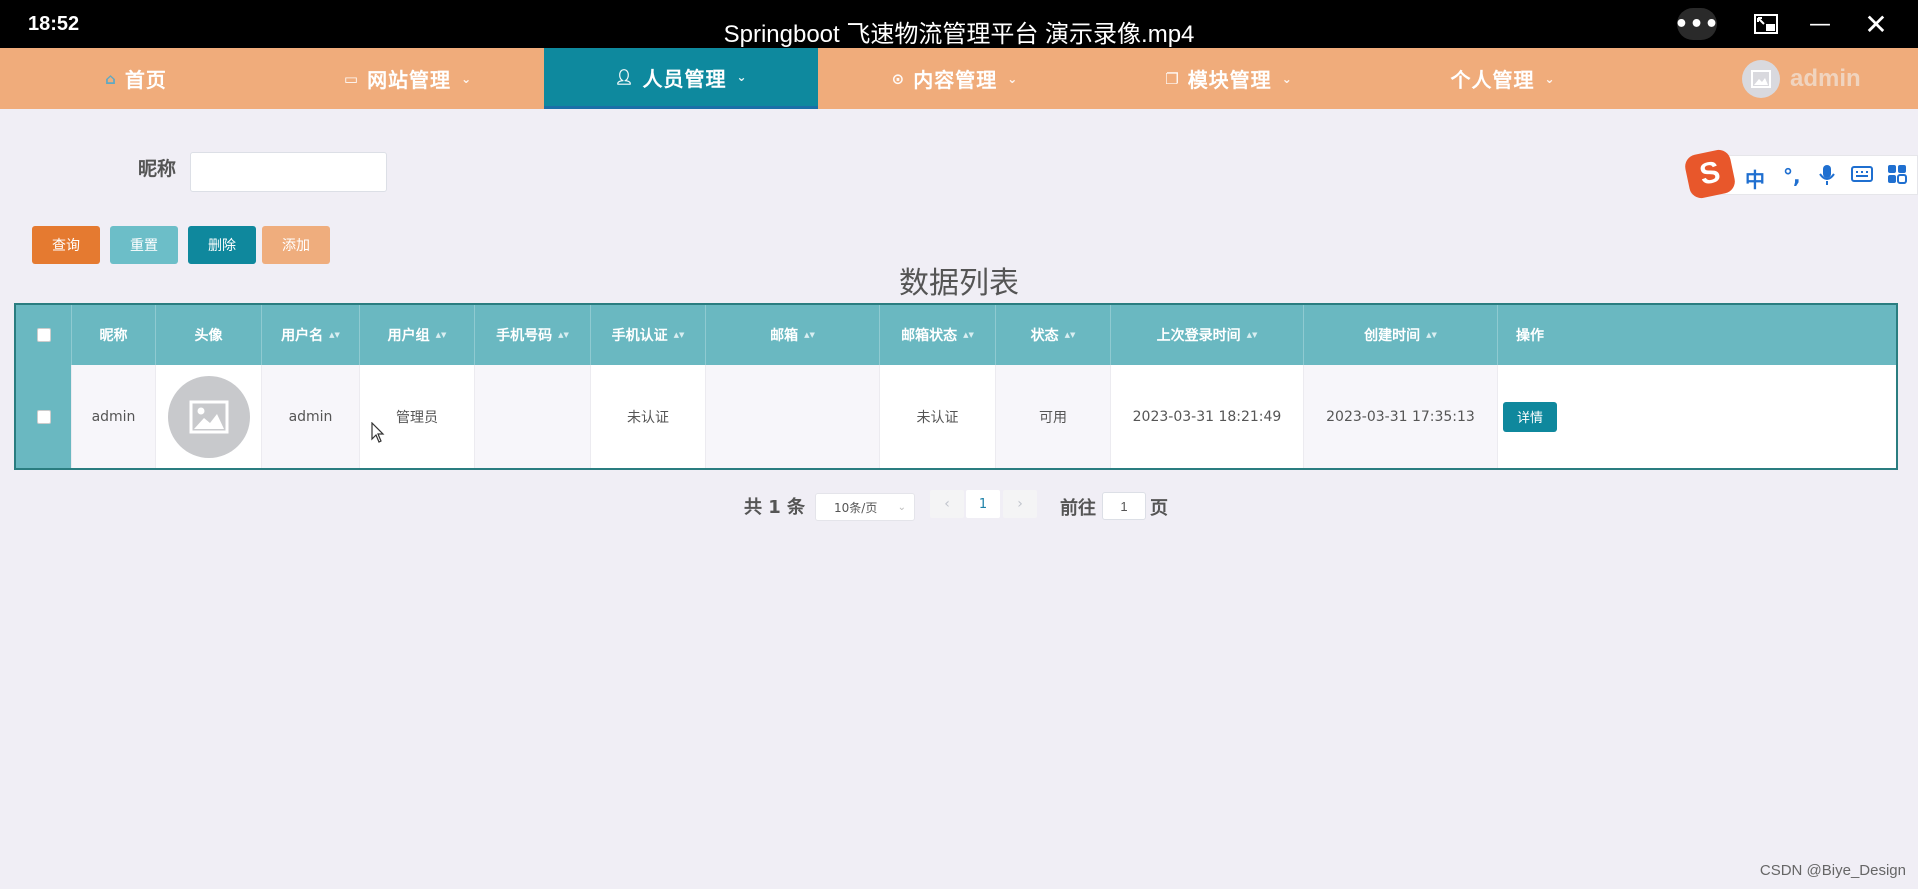 This screenshot has height=889, width=1918. I want to click on mouse-cursor-icon, so click(378, 432).